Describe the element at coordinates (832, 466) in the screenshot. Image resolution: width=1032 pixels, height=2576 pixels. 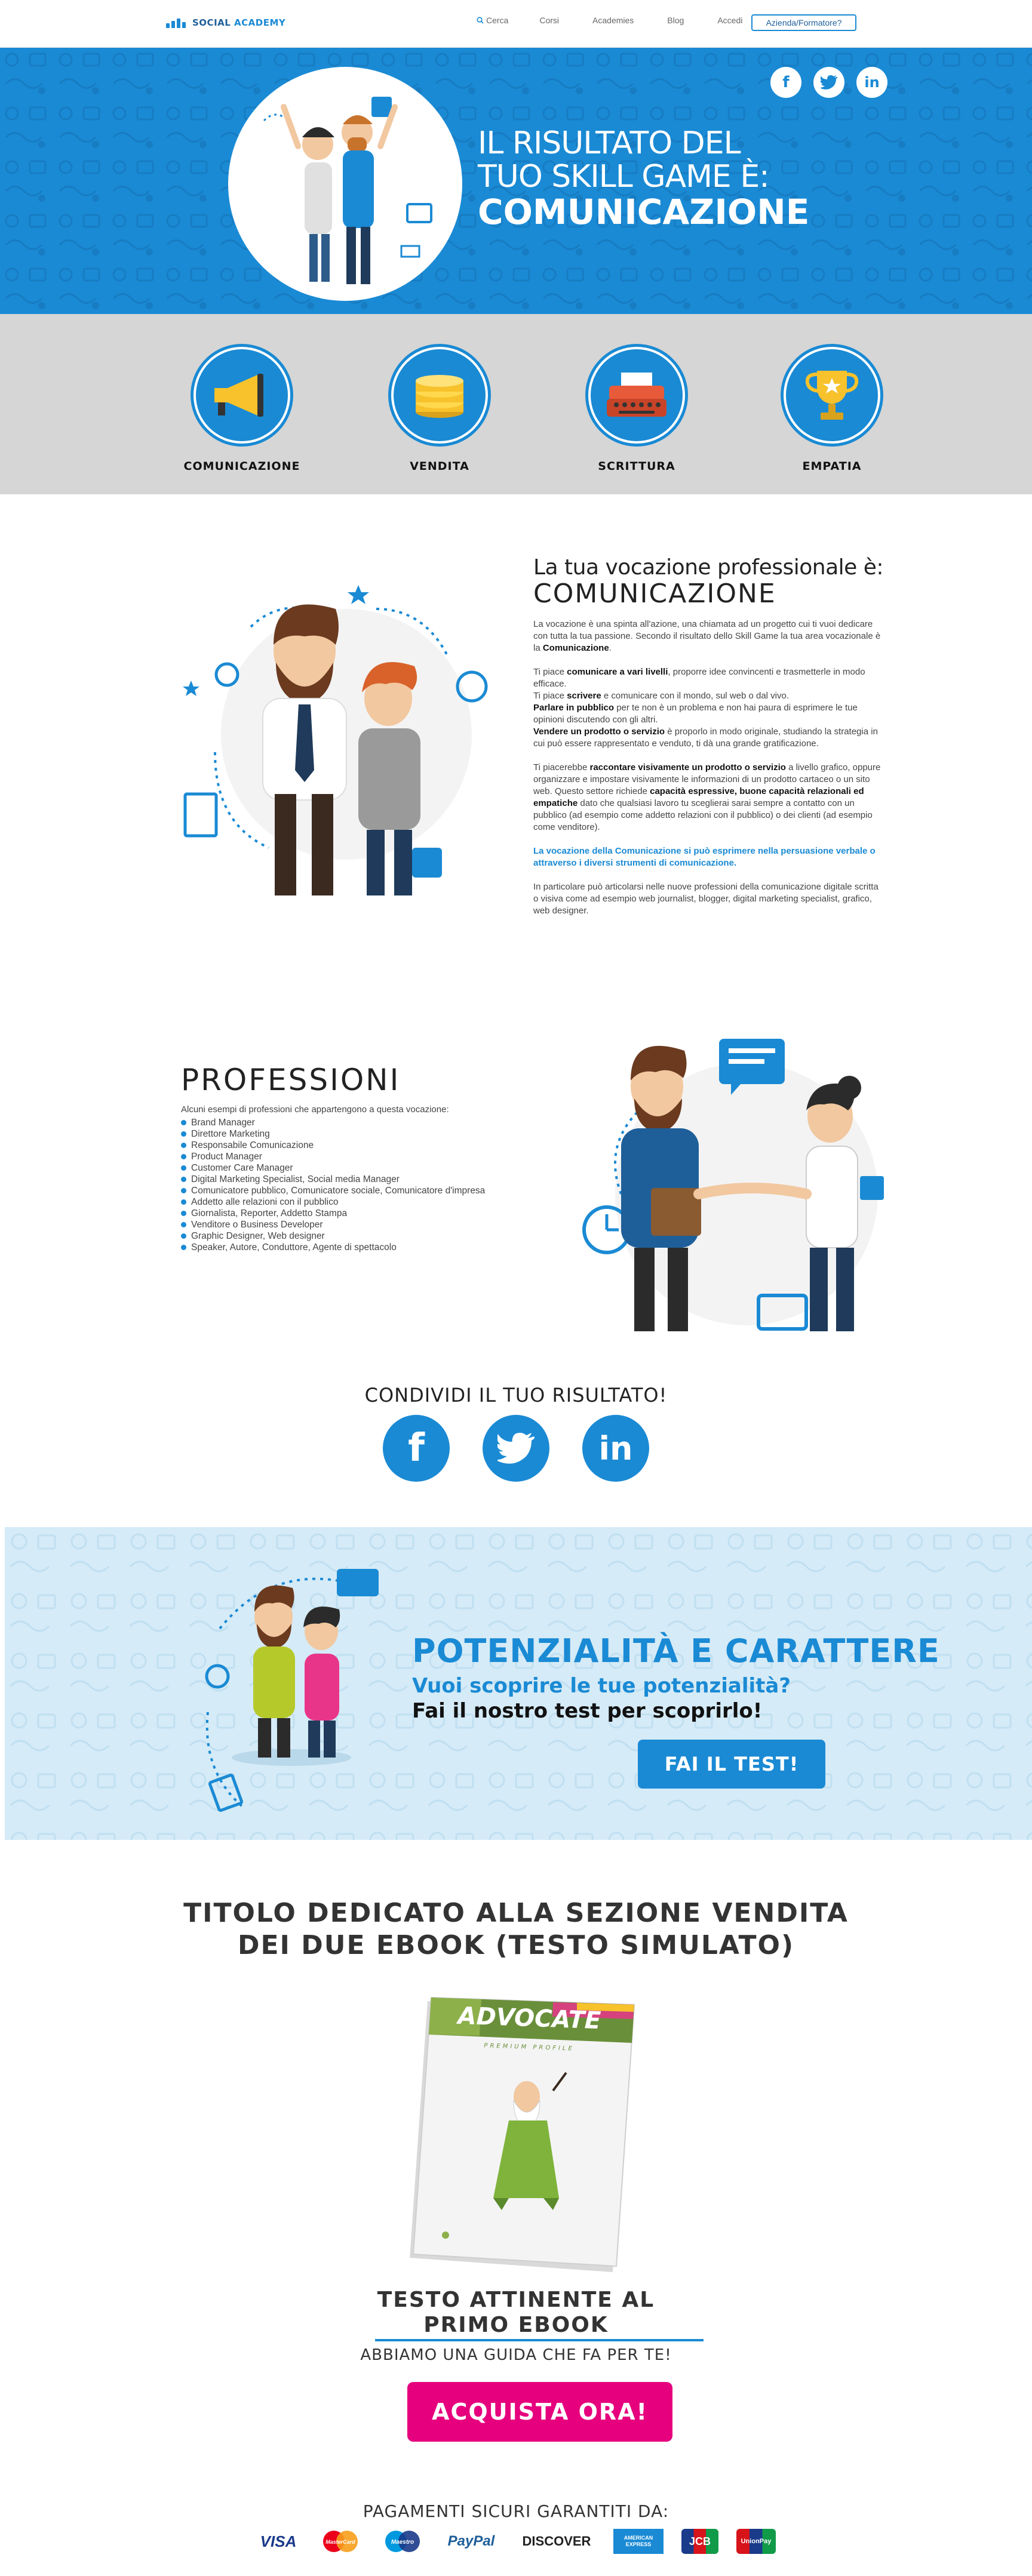
I see `skill-label: EMPATIA` at that location.